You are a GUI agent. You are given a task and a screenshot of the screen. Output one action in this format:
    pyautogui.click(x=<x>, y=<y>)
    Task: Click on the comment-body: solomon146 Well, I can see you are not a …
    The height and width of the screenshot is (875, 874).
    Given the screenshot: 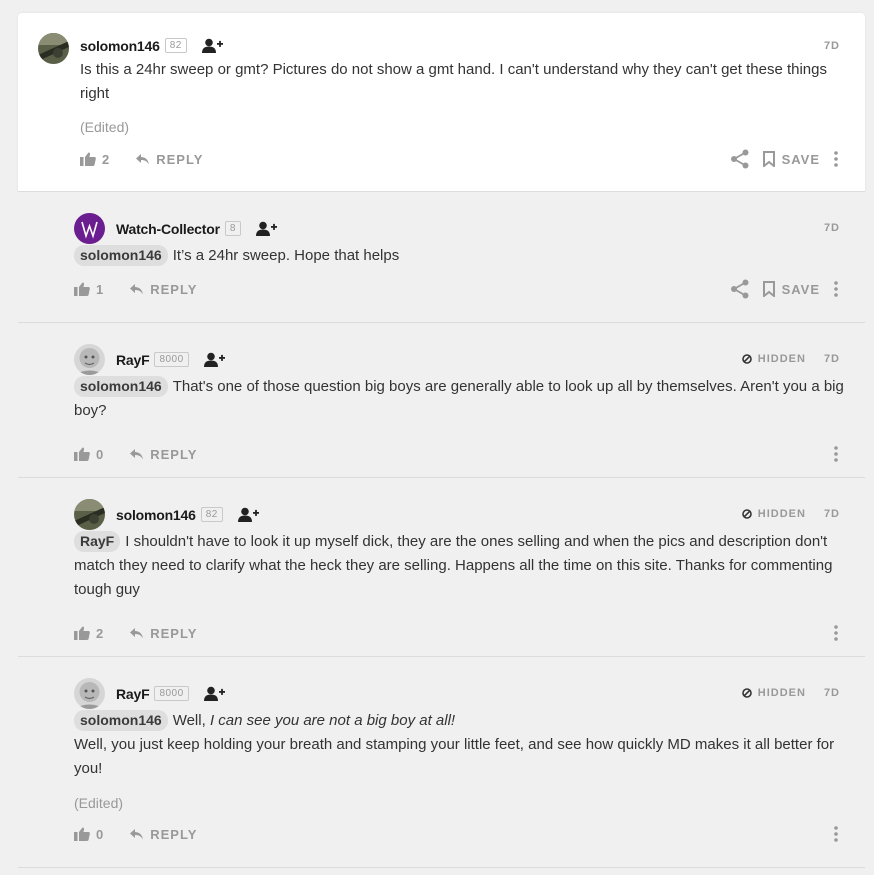 What is the action you would take?
    pyautogui.click(x=459, y=745)
    